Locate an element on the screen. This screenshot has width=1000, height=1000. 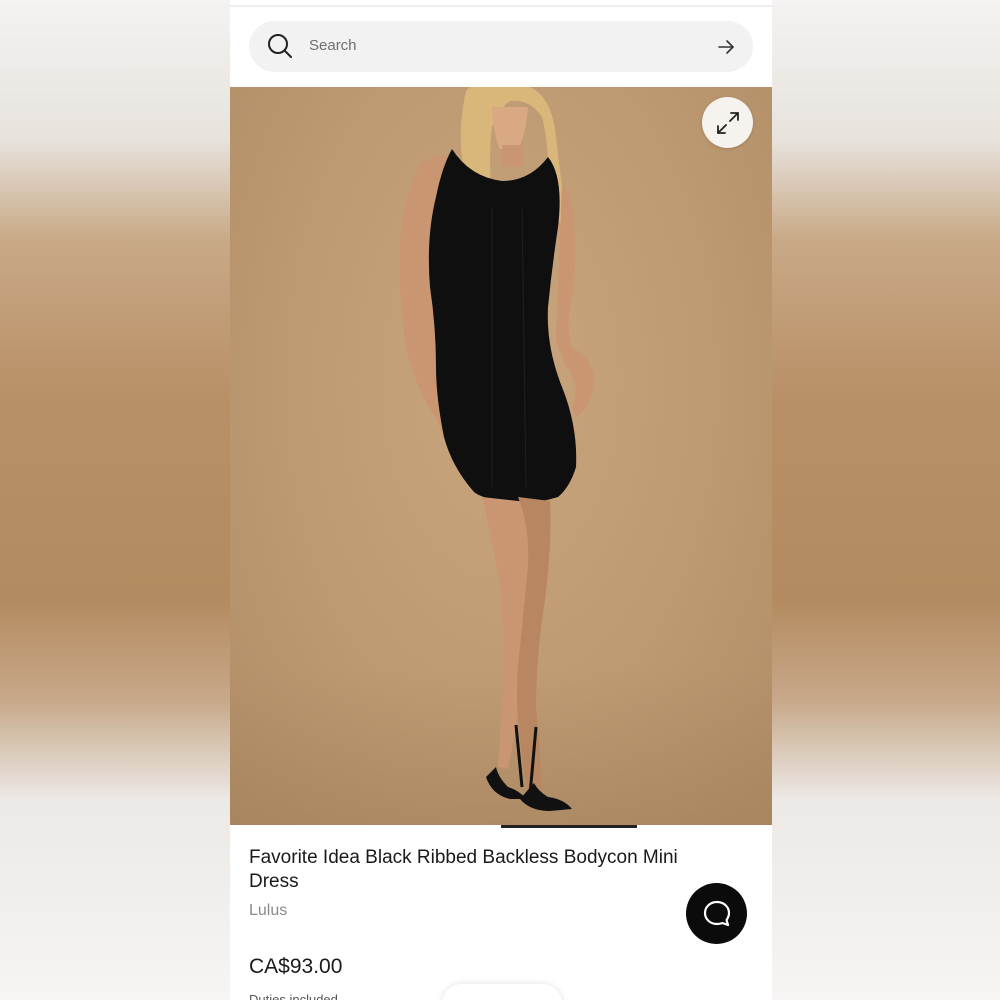
chat-button is located at coordinates (716, 913).